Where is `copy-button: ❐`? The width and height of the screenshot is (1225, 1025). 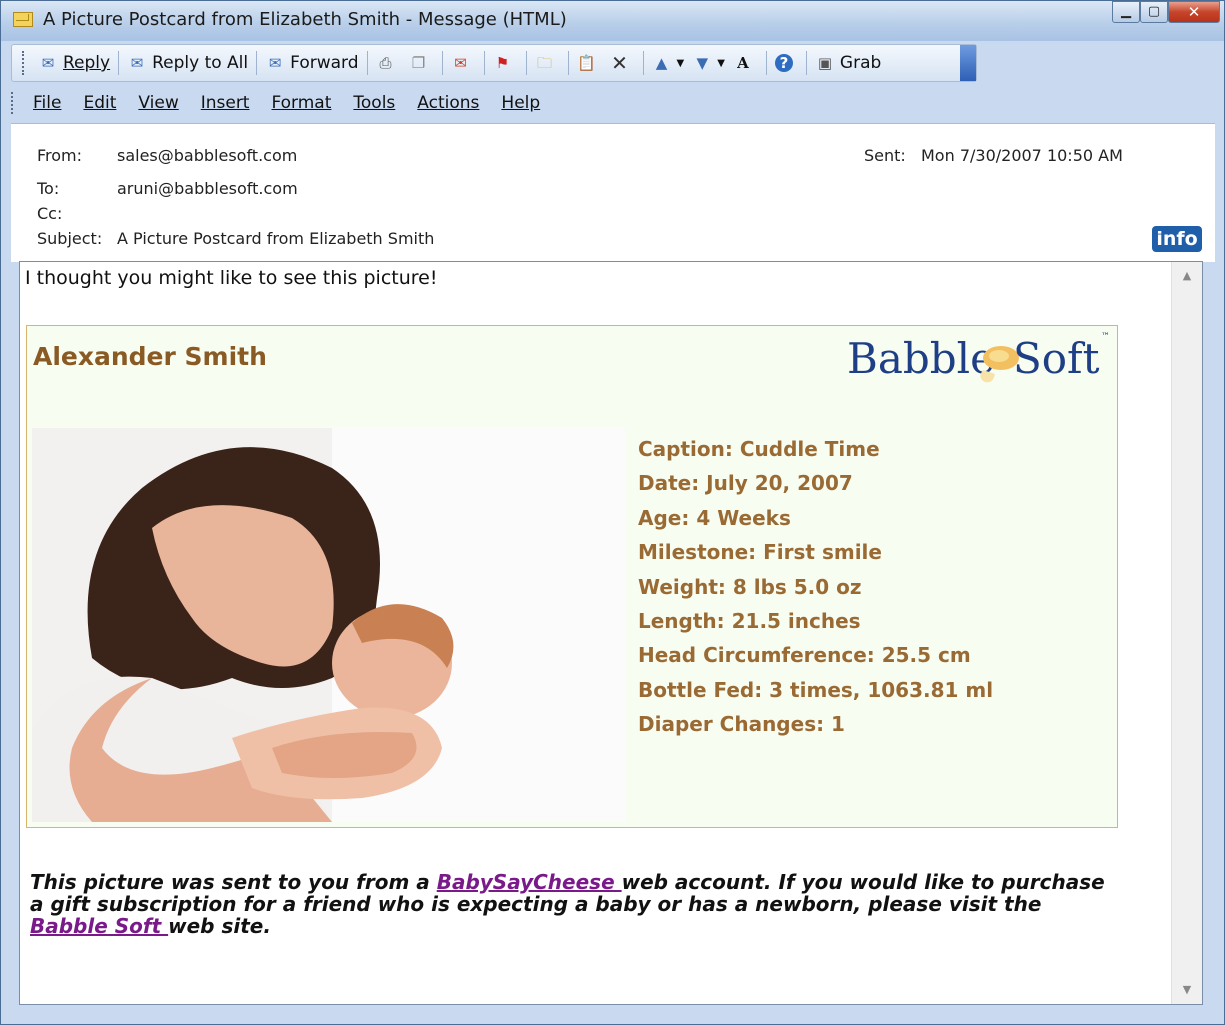
copy-button: ❐ is located at coordinates (421, 63).